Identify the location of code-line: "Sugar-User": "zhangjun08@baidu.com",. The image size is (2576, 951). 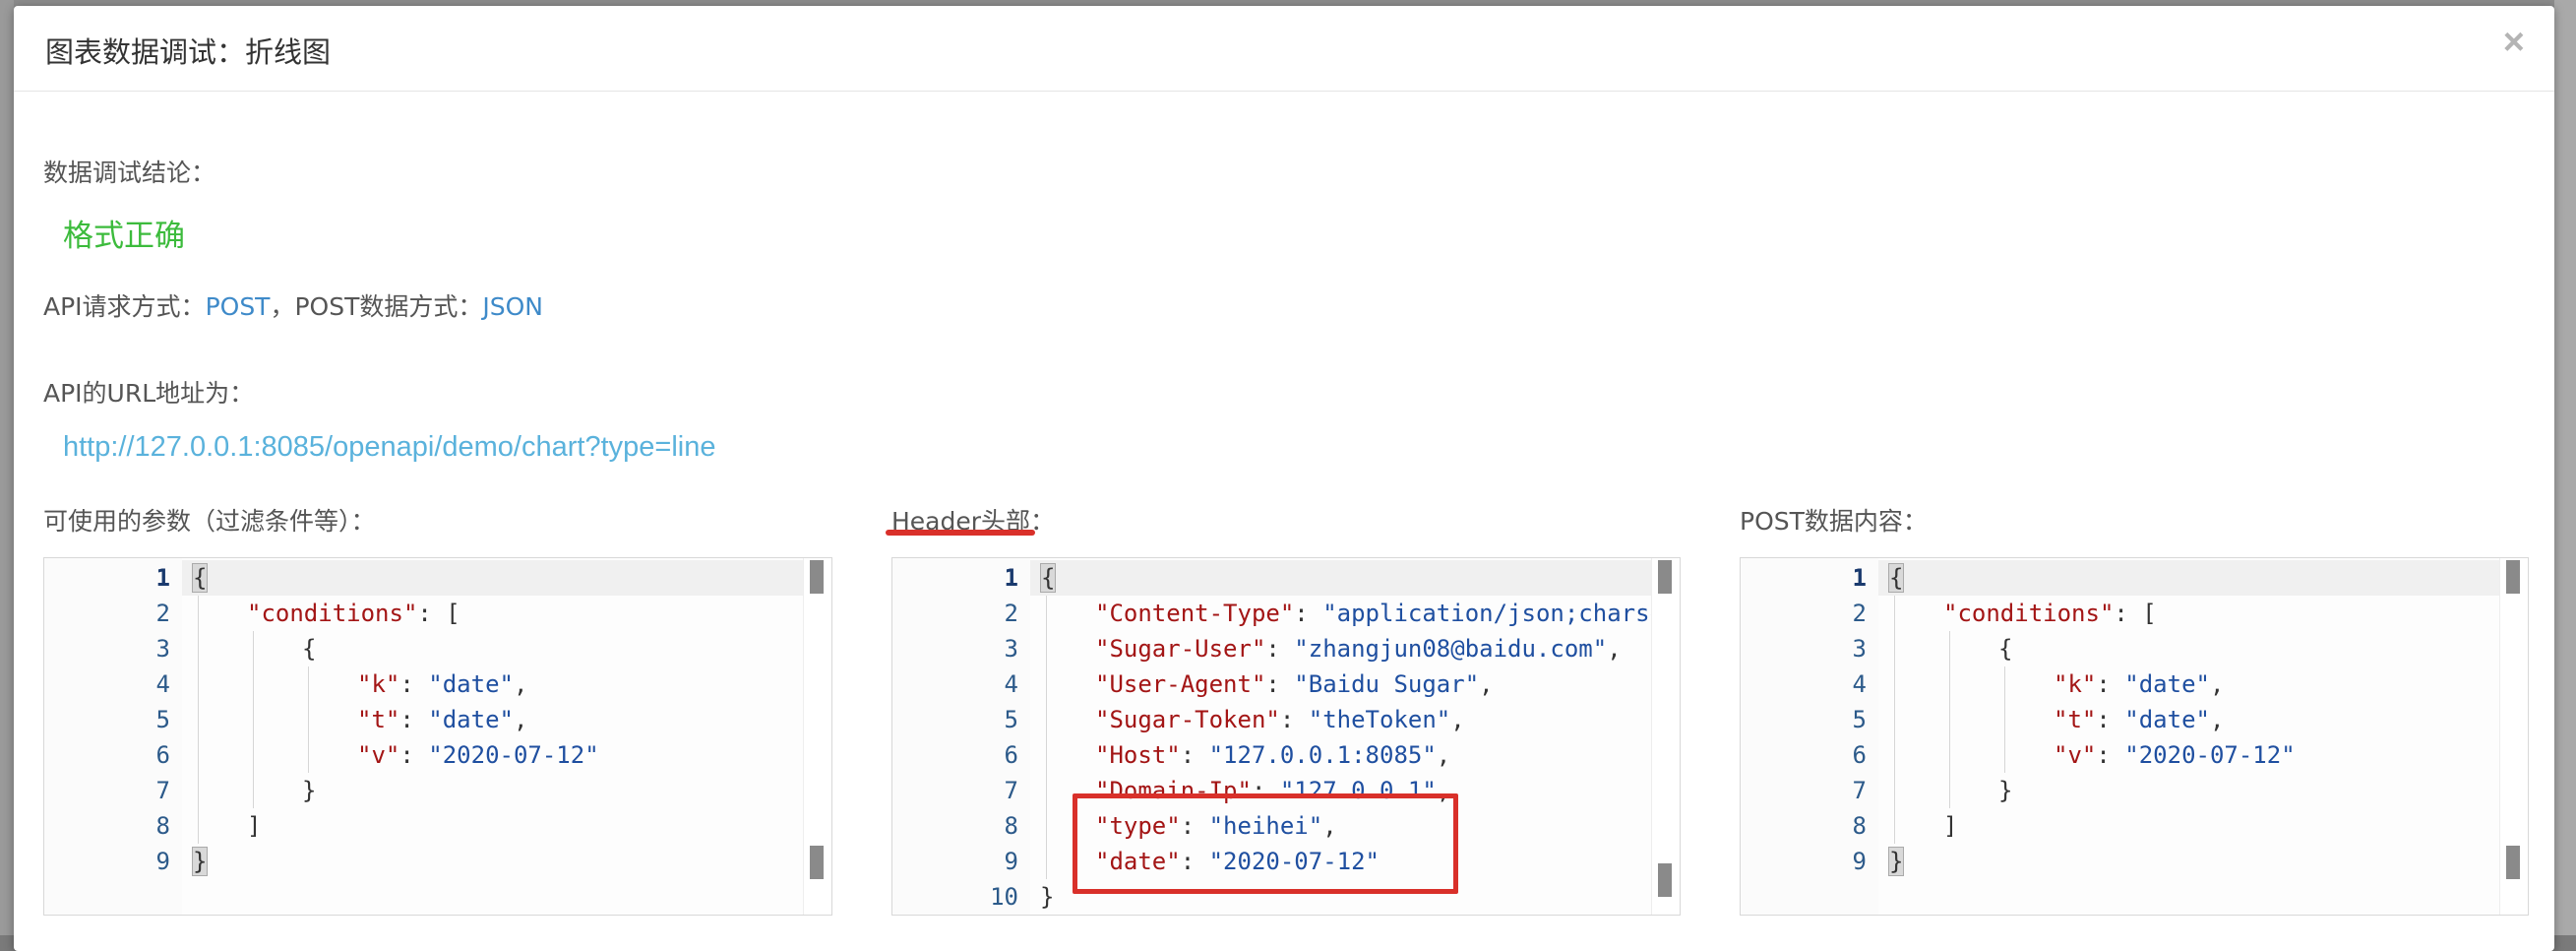
(1358, 648).